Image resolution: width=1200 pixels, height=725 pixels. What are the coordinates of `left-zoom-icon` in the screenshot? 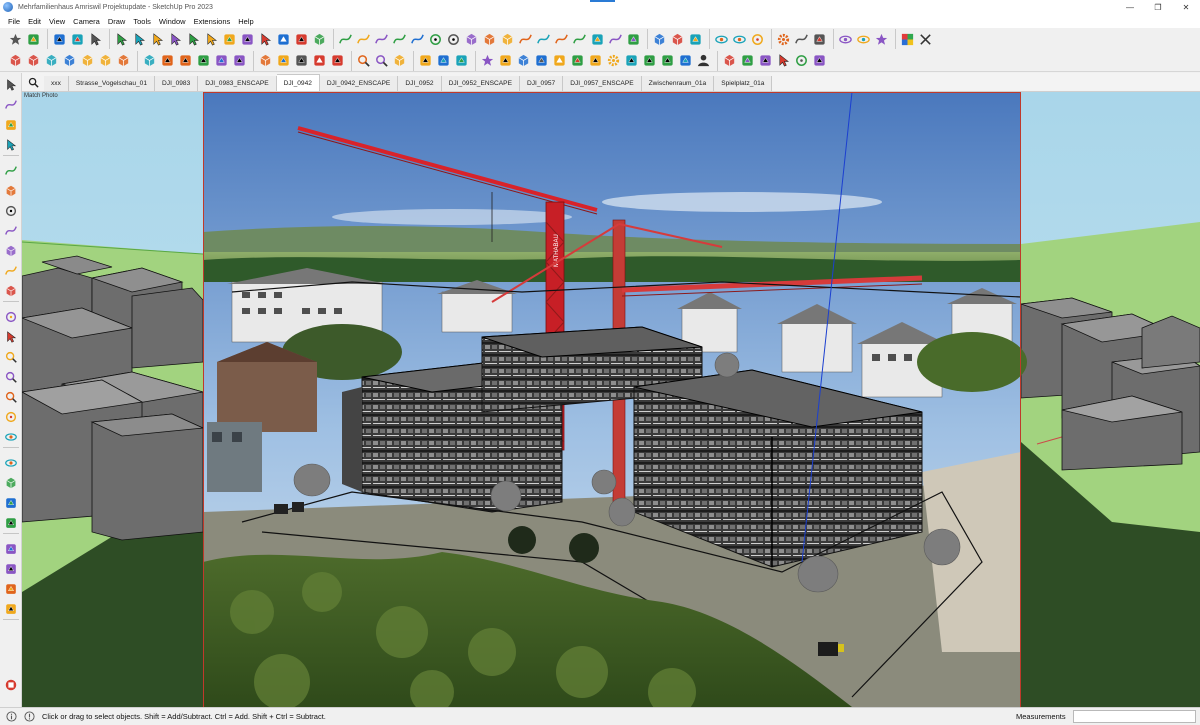 It's located at (11, 357).